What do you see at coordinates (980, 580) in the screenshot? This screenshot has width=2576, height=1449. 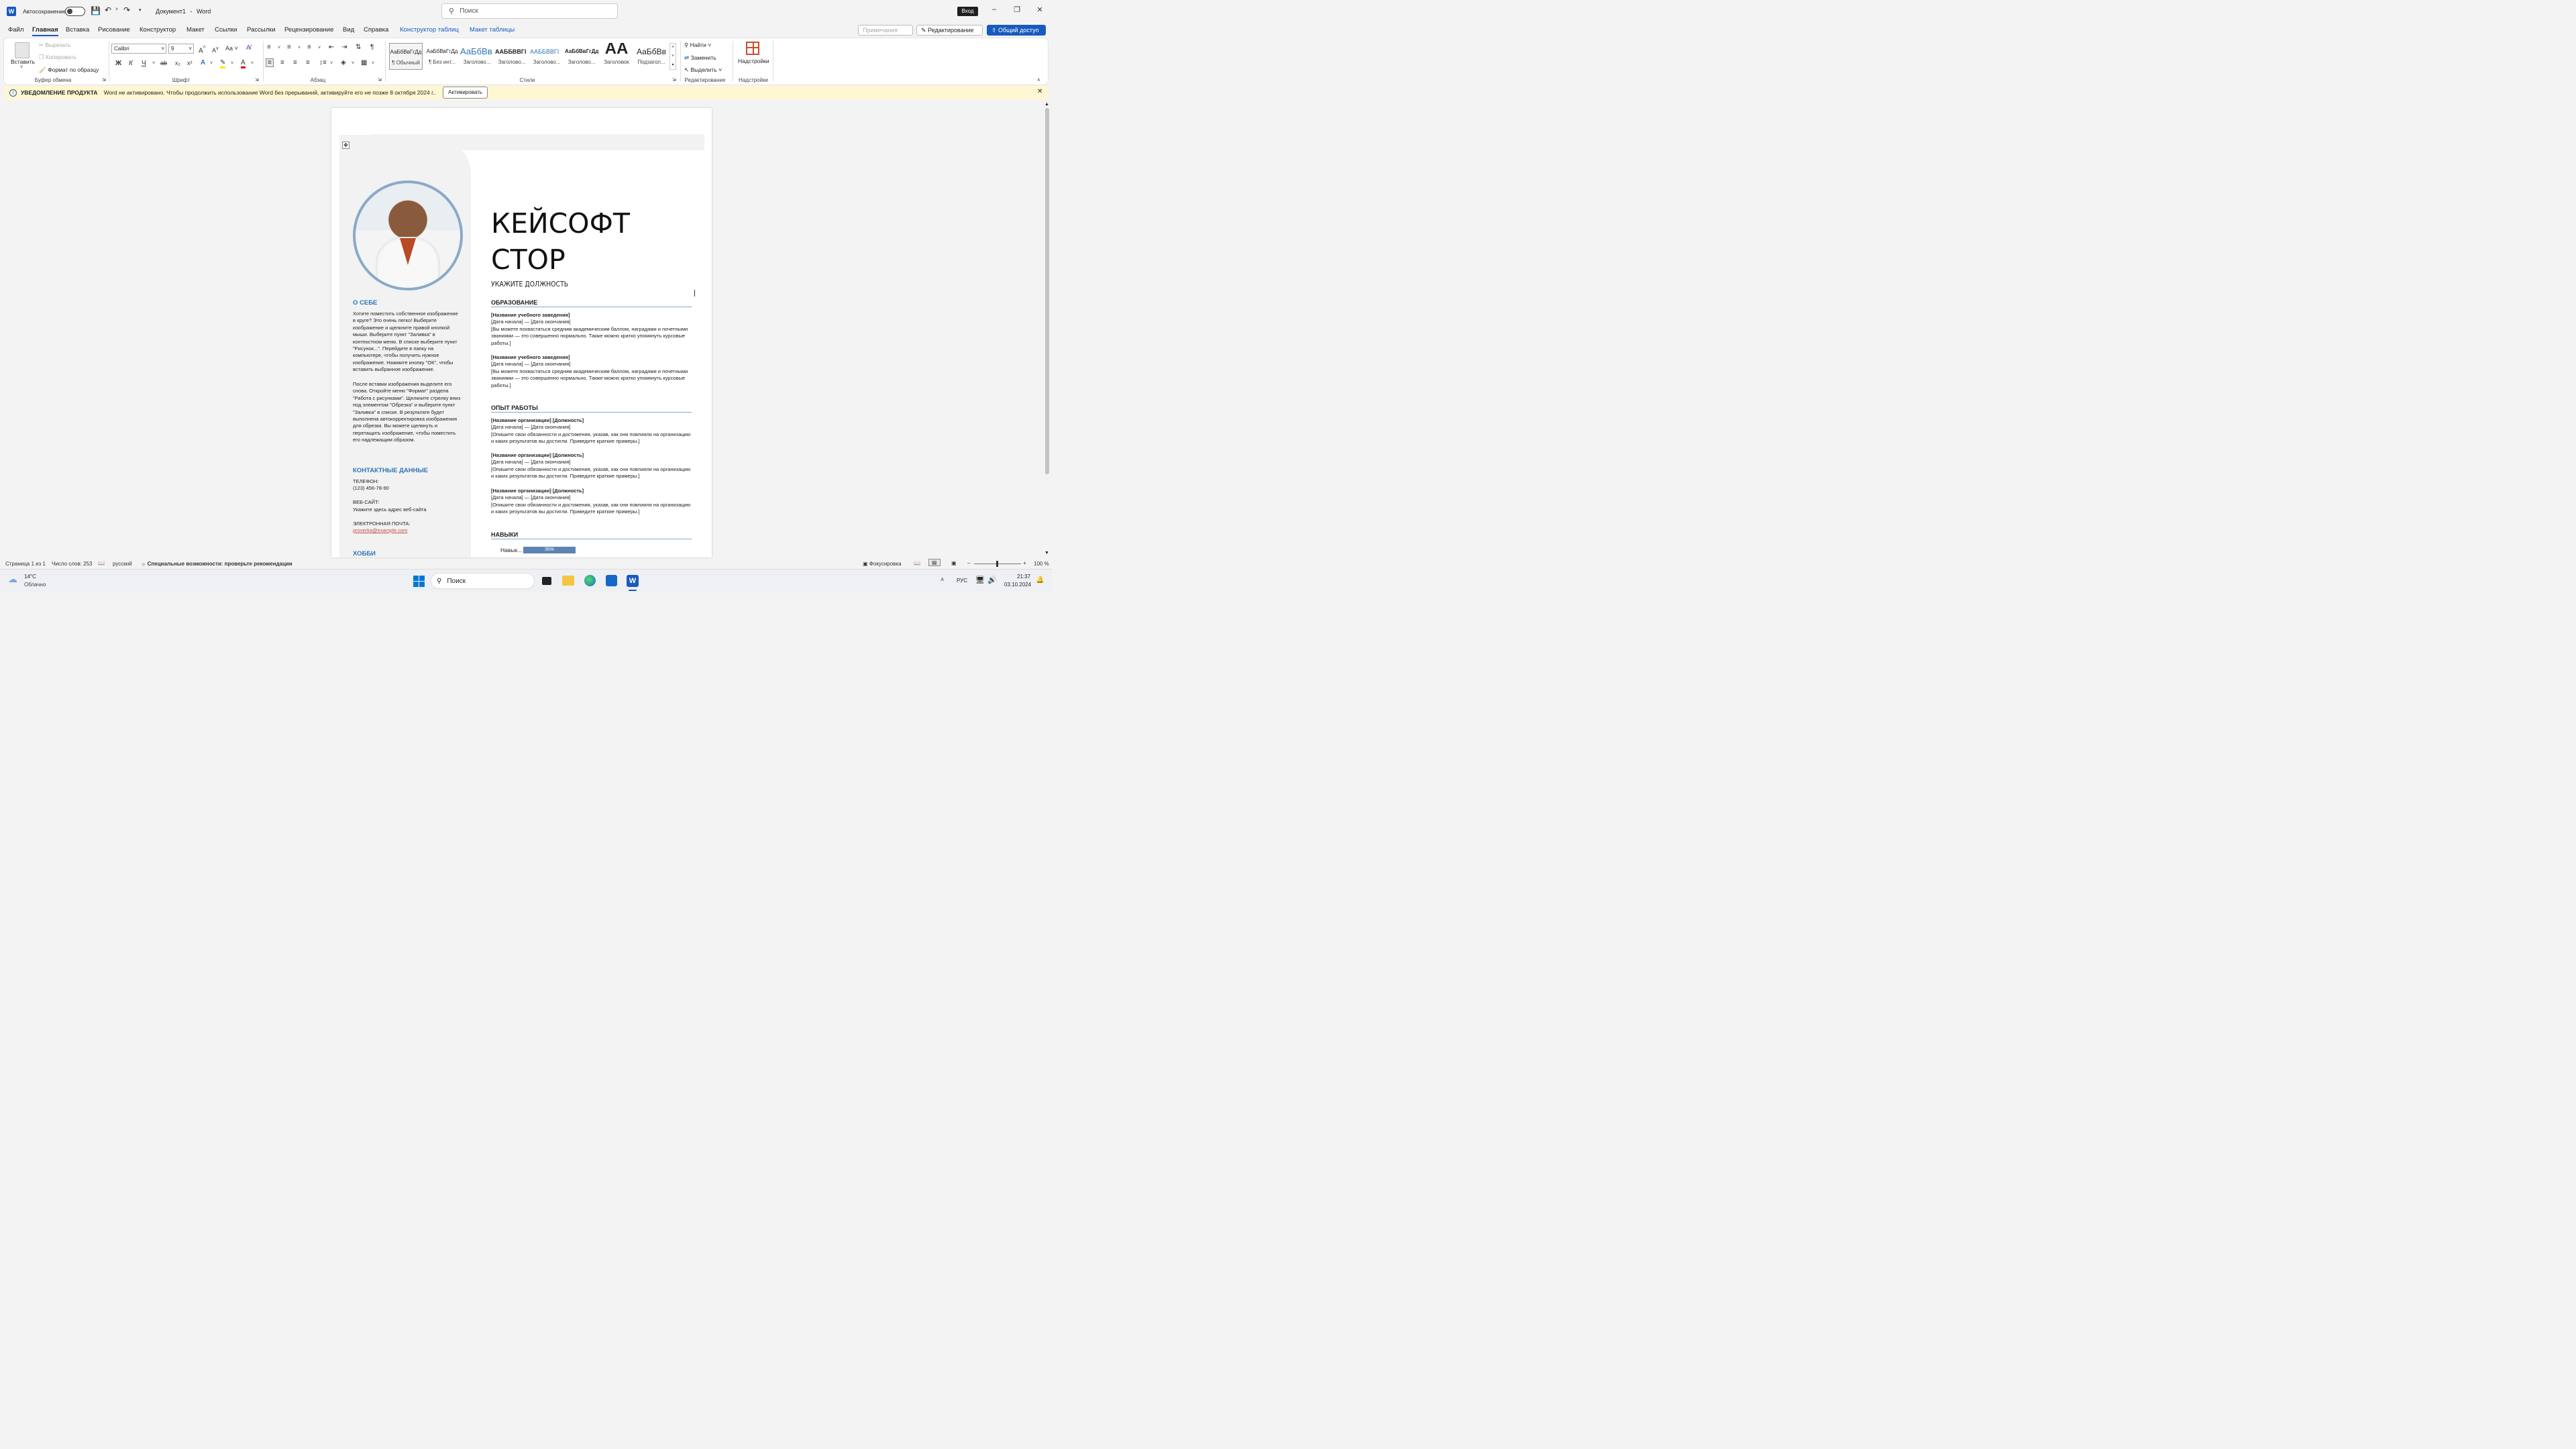 I see `network-icon: 🖥` at bounding box center [980, 580].